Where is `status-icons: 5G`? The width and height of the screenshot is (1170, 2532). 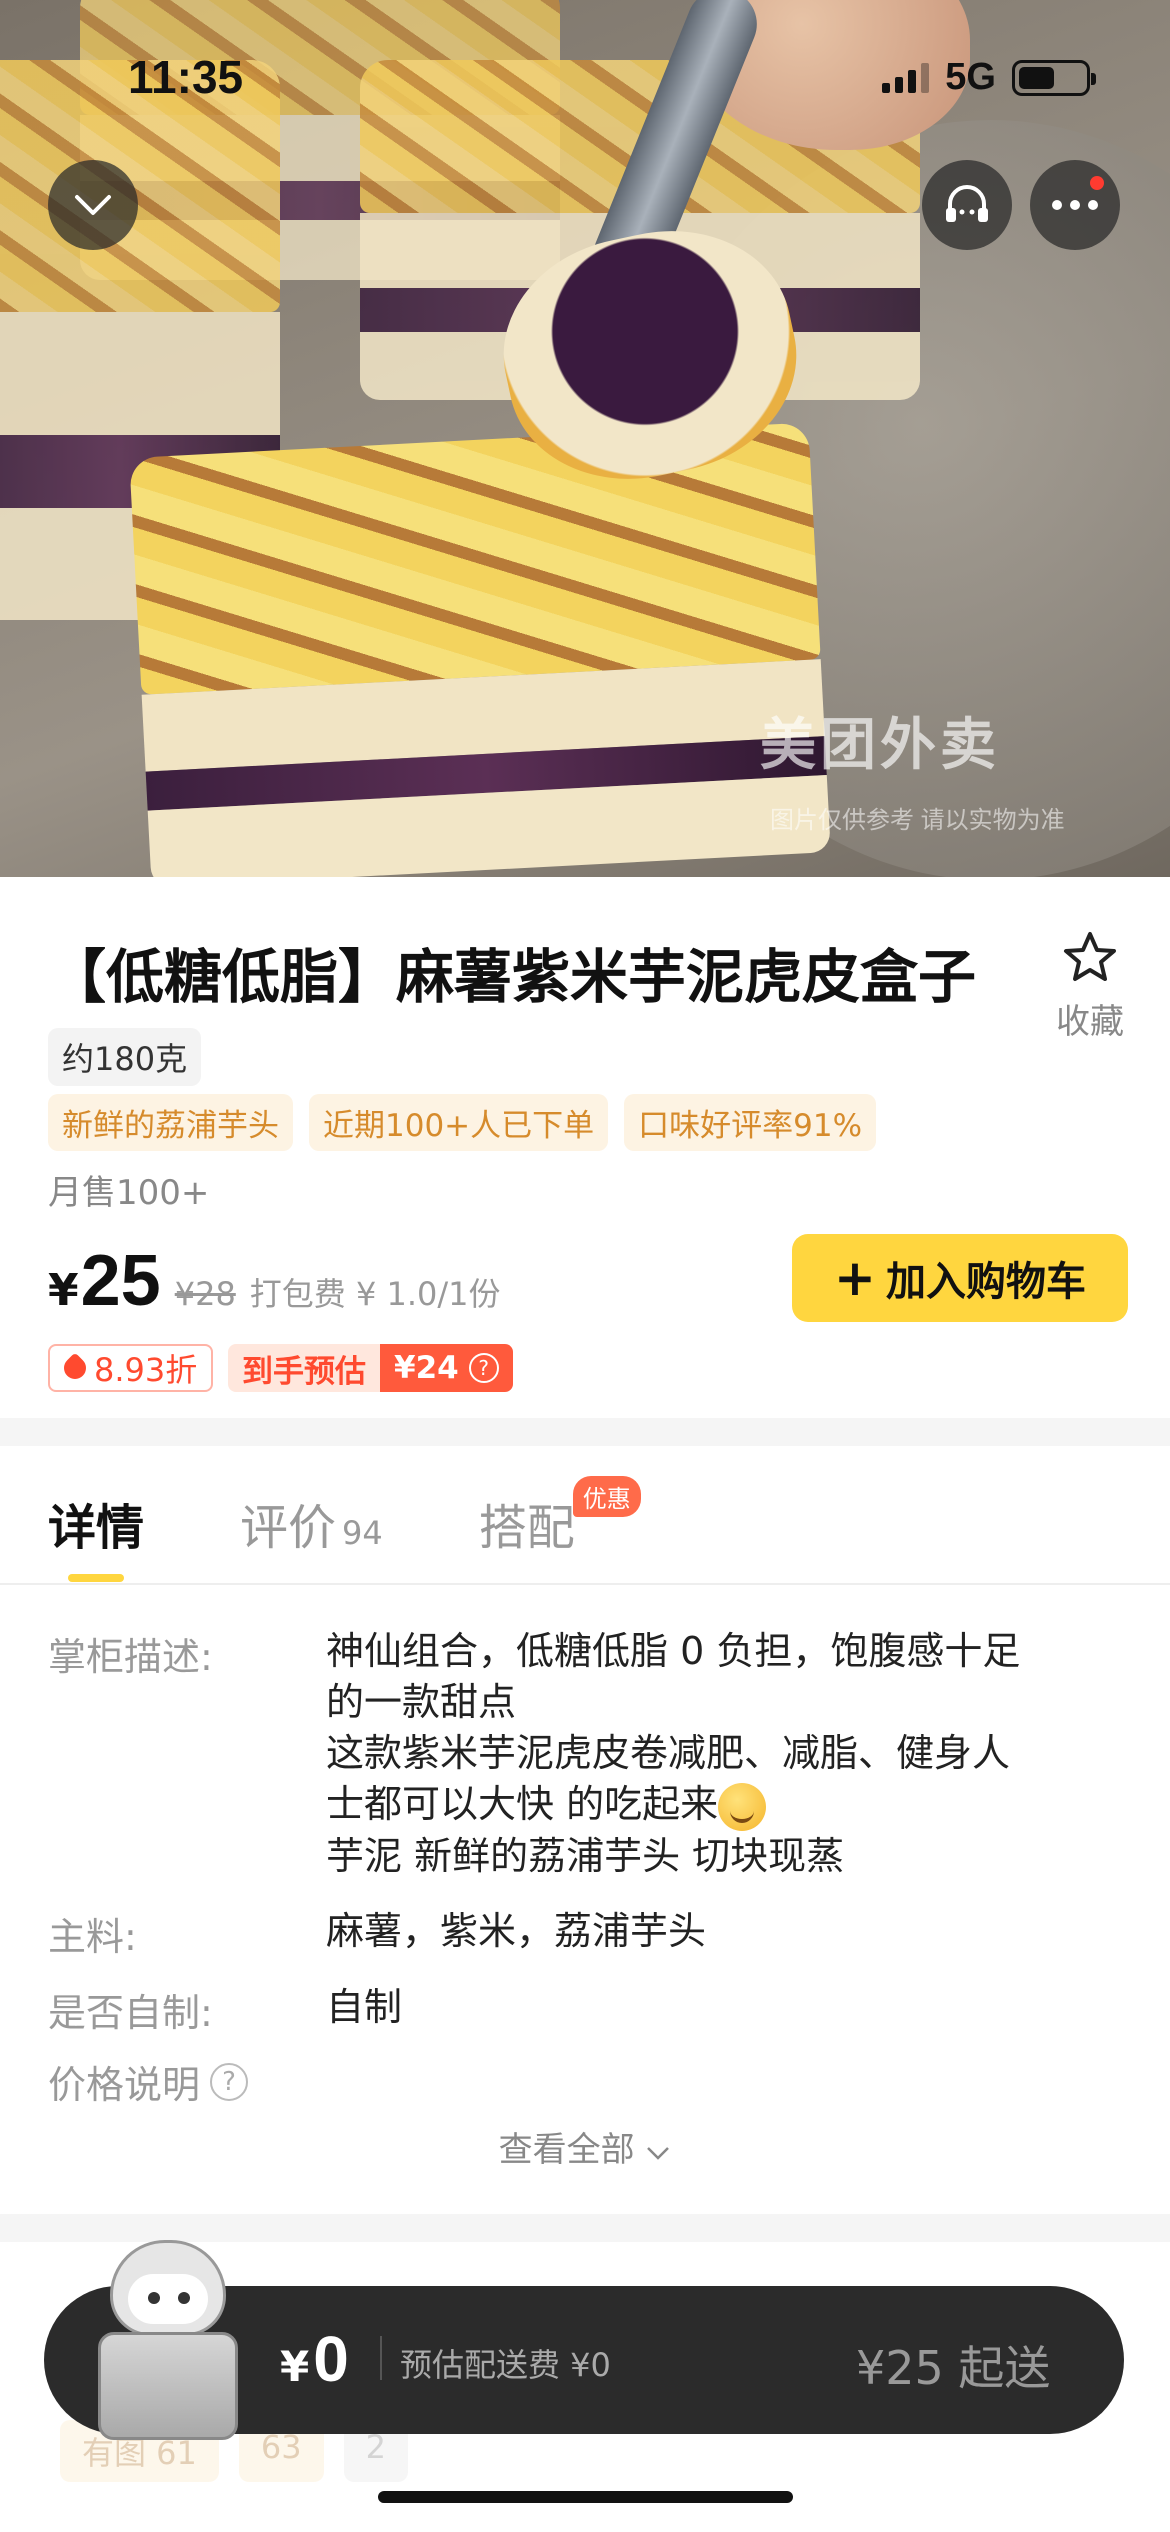 status-icons: 5G is located at coordinates (989, 77).